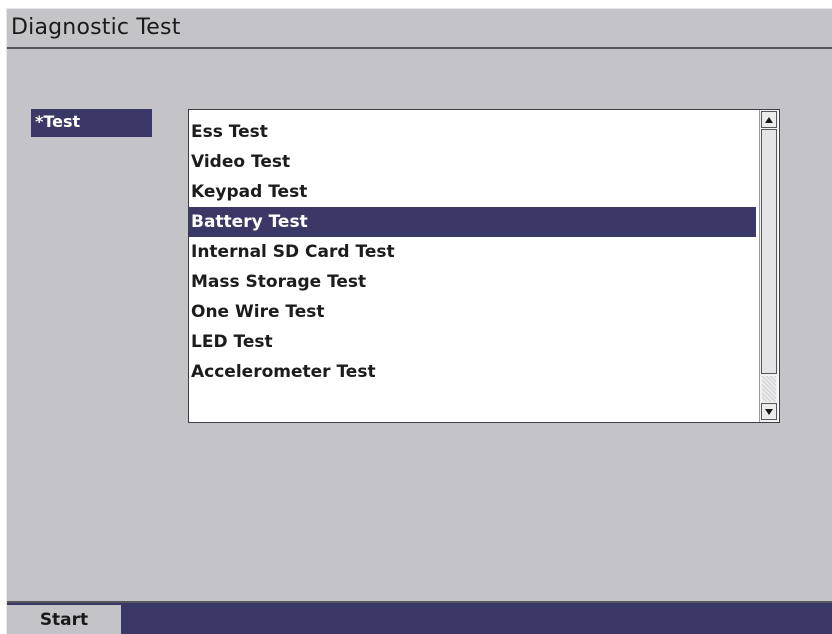  Describe the element at coordinates (472, 372) in the screenshot. I see `list-item-accelerometer-test: Accelerometer Test` at that location.